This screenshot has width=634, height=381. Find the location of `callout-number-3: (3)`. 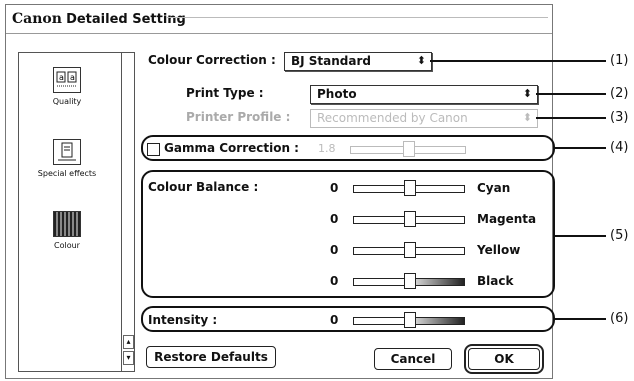

callout-number-3: (3) is located at coordinates (619, 117).